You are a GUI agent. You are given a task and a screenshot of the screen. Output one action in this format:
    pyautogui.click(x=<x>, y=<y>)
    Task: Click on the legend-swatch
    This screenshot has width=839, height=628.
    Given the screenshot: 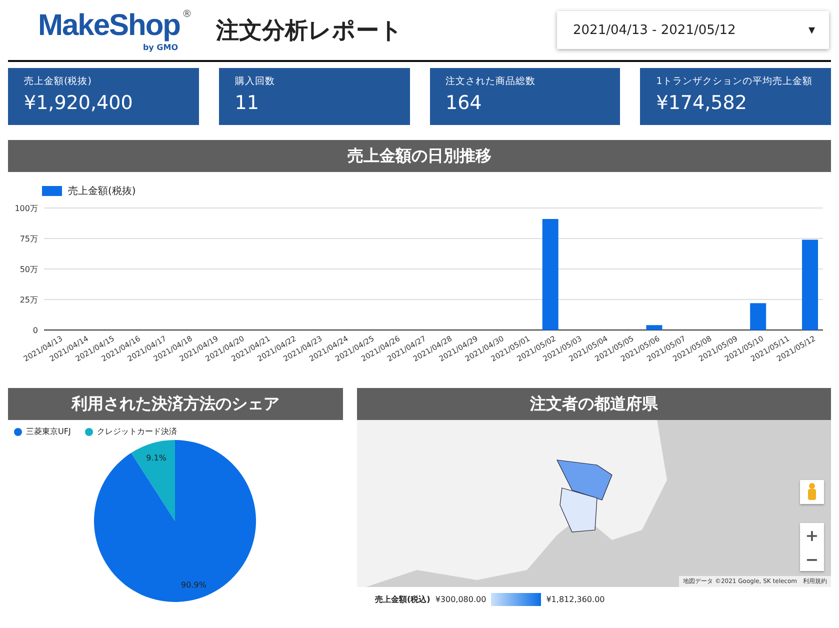 What is the action you would take?
    pyautogui.click(x=52, y=191)
    